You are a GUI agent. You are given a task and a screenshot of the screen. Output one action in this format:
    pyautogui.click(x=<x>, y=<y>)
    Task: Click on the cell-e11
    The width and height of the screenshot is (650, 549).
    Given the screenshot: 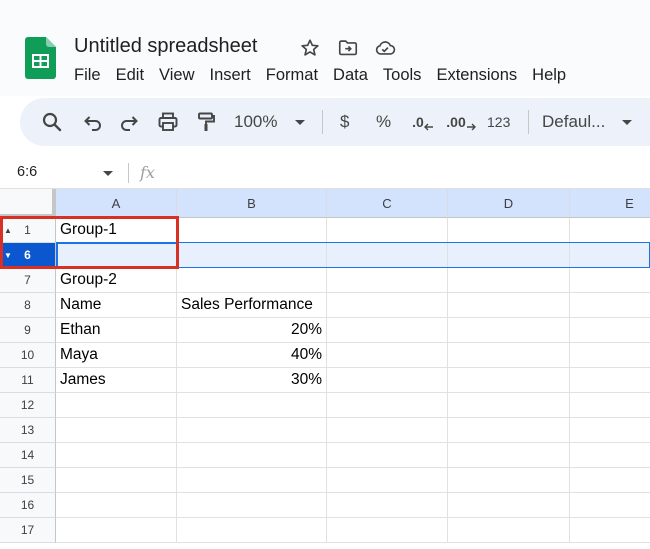 What is the action you would take?
    pyautogui.click(x=610, y=380)
    